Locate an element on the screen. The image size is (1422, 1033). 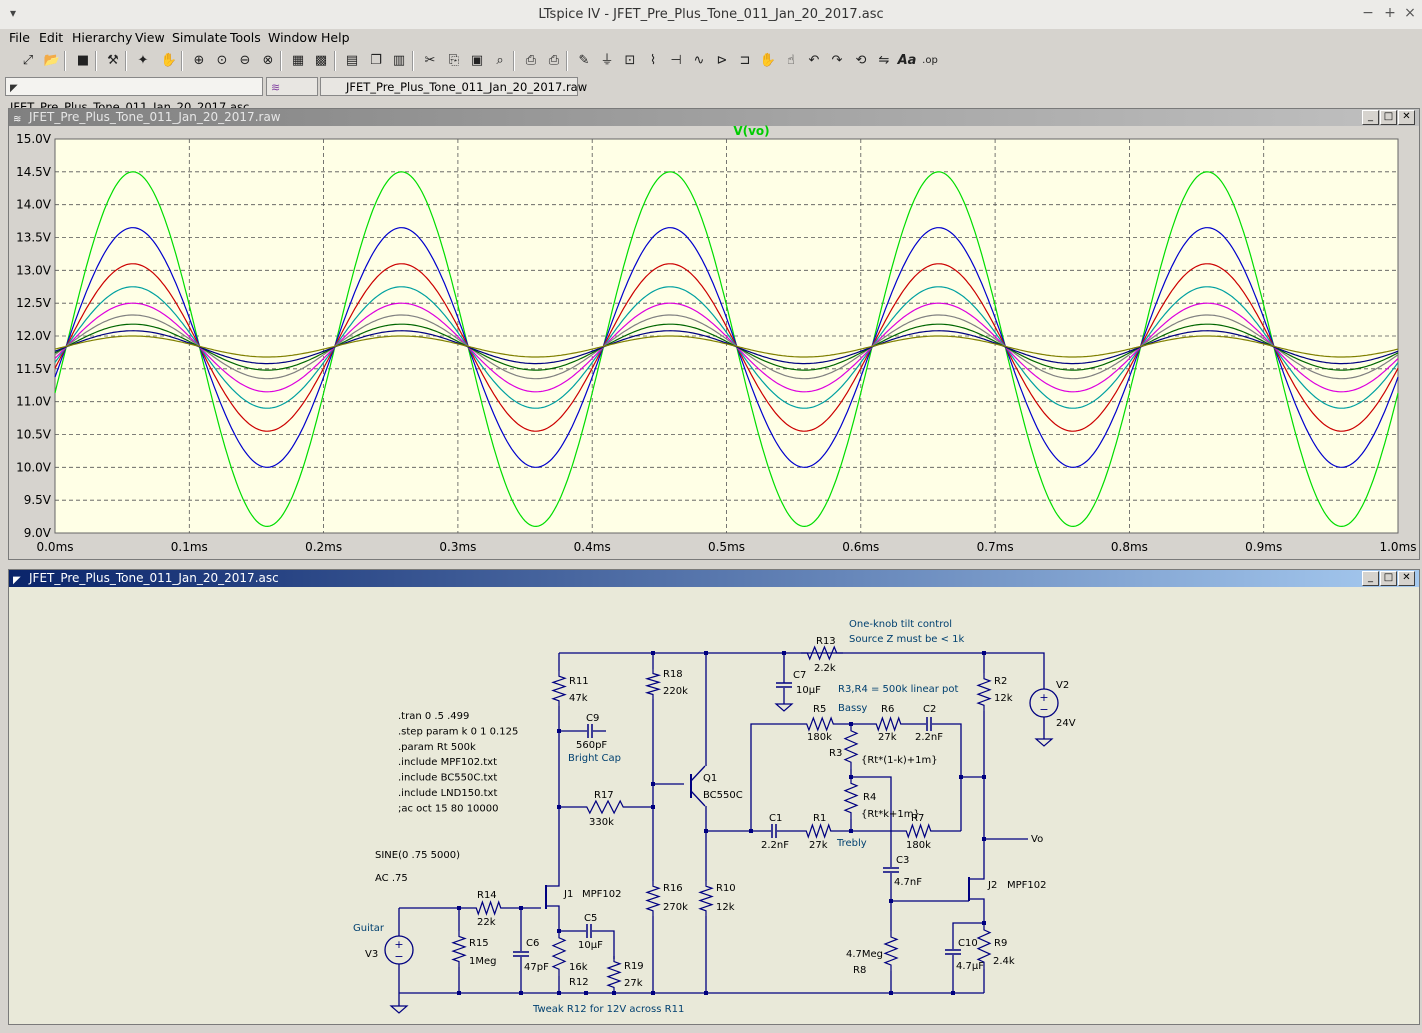
x-tick-label: 1.0ms is located at coordinates (1397, 547).